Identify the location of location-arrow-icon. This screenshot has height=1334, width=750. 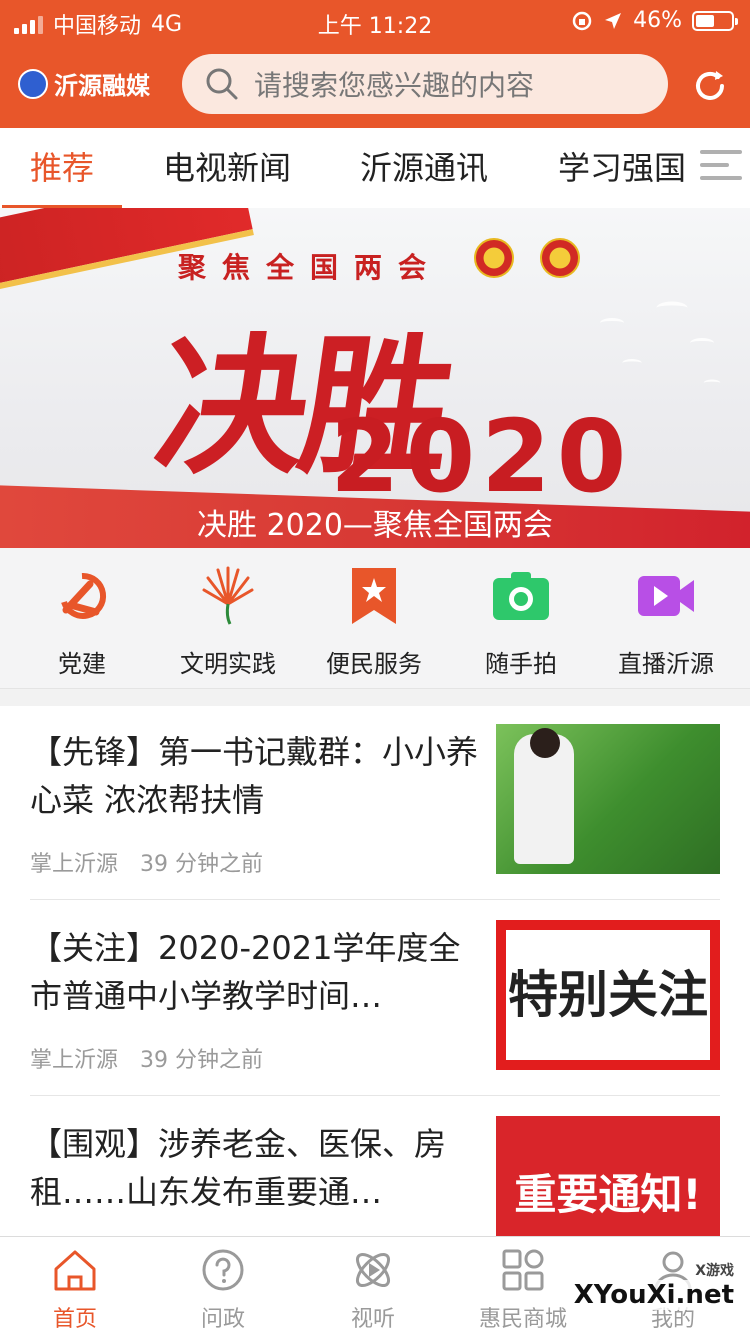
(613, 20).